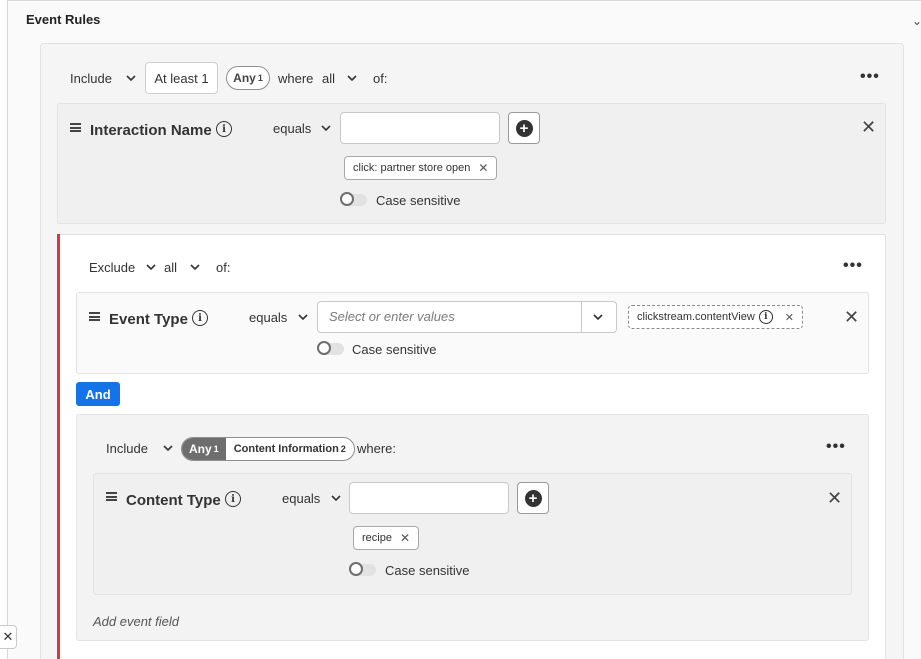  What do you see at coordinates (112, 267) in the screenshot?
I see `exclude-dropdown-label: Exclude` at bounding box center [112, 267].